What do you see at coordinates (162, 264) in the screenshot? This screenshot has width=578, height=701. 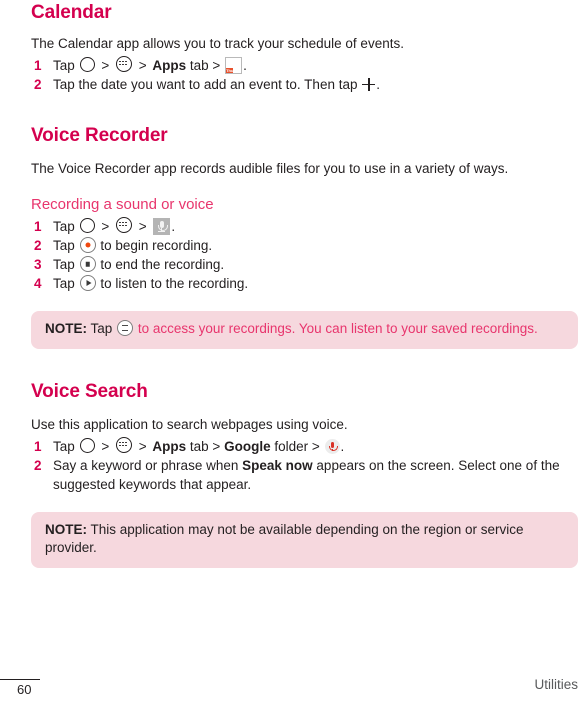 I see `step-text-after: to end the recording.` at bounding box center [162, 264].